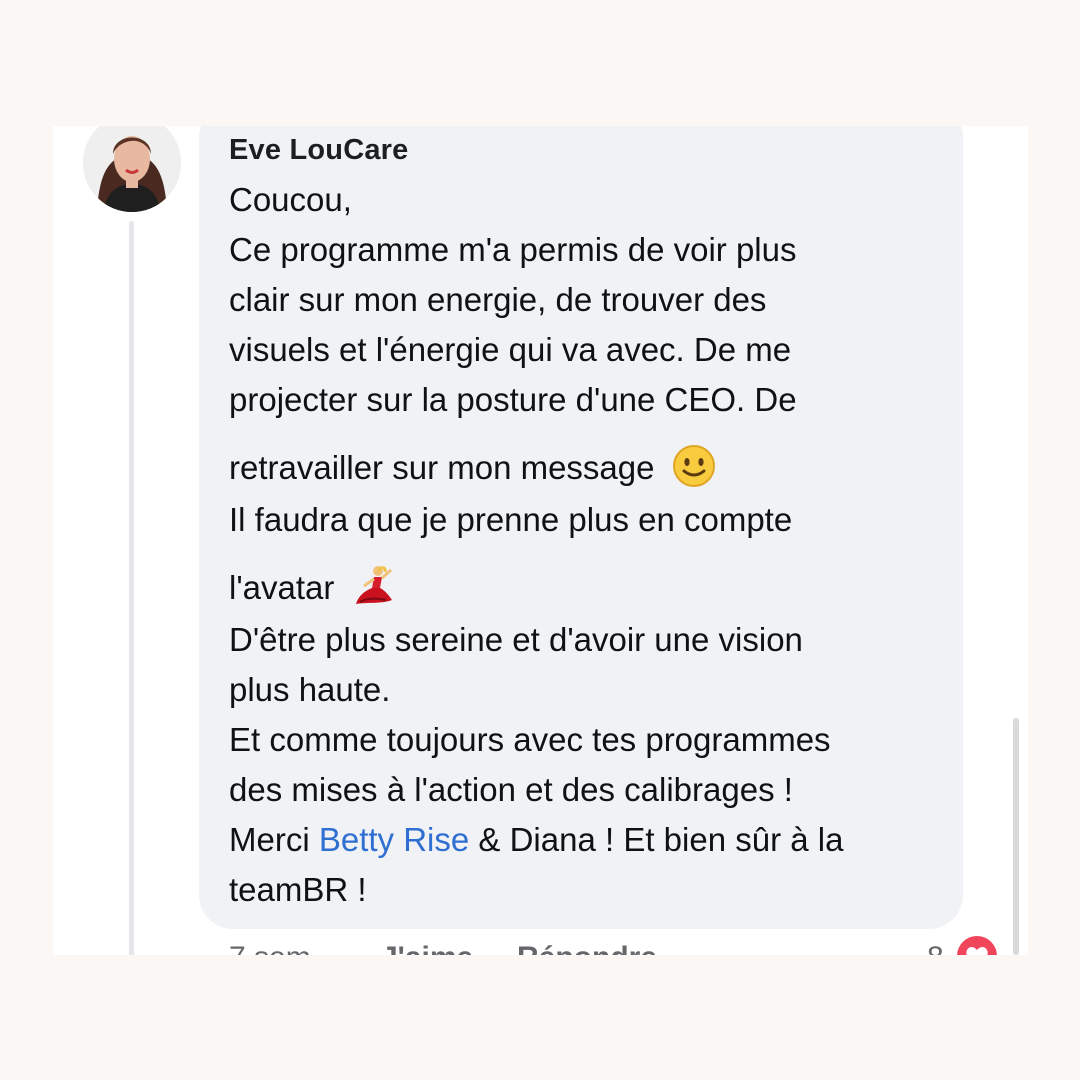 The height and width of the screenshot is (1080, 1080). I want to click on avatar-photo, so click(132, 169).